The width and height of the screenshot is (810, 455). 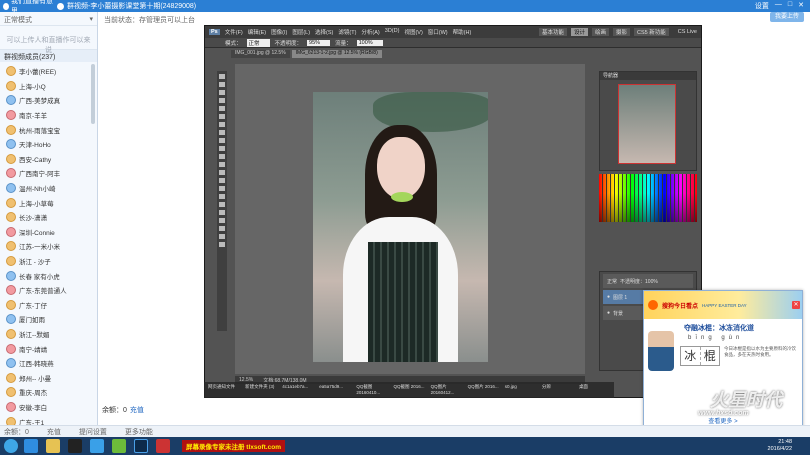 I want to click on desktop-file: 网页通知文件, so click(x=223, y=390).